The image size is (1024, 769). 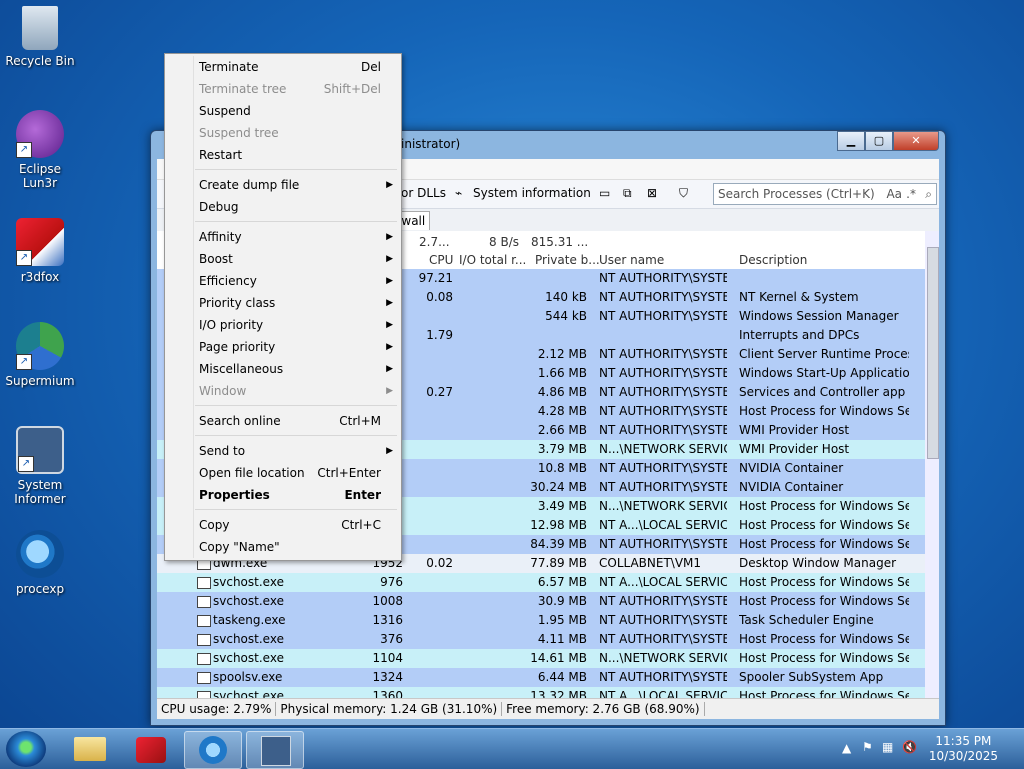 I want to click on process-description: Task Scheduler Engine, so click(x=806, y=620).